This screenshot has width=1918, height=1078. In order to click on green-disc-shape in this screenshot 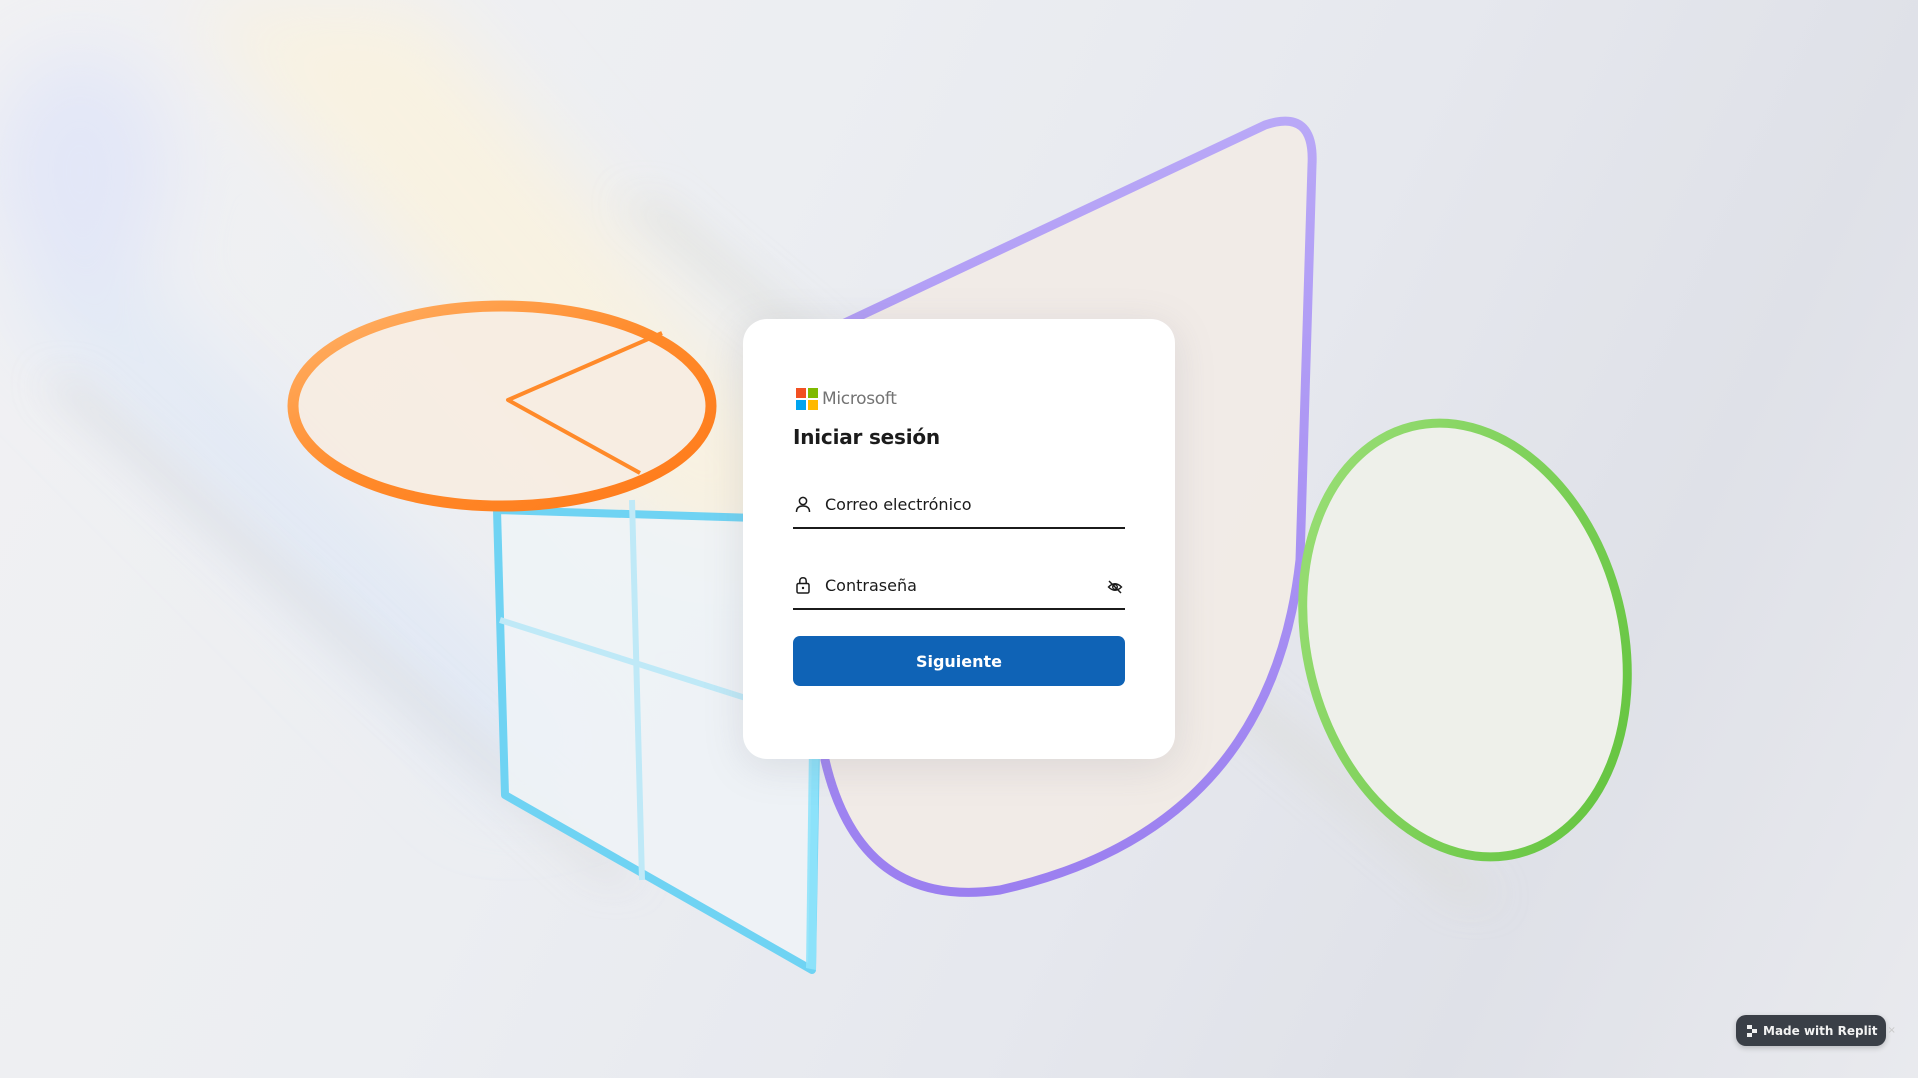, I will do `click(1465, 640)`.